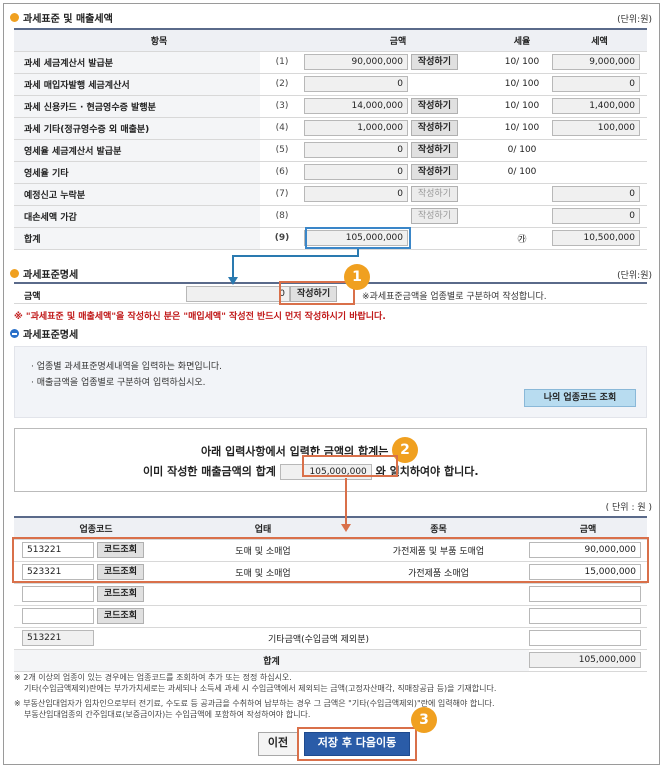 The height and width of the screenshot is (769, 664). Describe the element at coordinates (295, 264) in the screenshot. I see `blue-flow-arrow` at that location.